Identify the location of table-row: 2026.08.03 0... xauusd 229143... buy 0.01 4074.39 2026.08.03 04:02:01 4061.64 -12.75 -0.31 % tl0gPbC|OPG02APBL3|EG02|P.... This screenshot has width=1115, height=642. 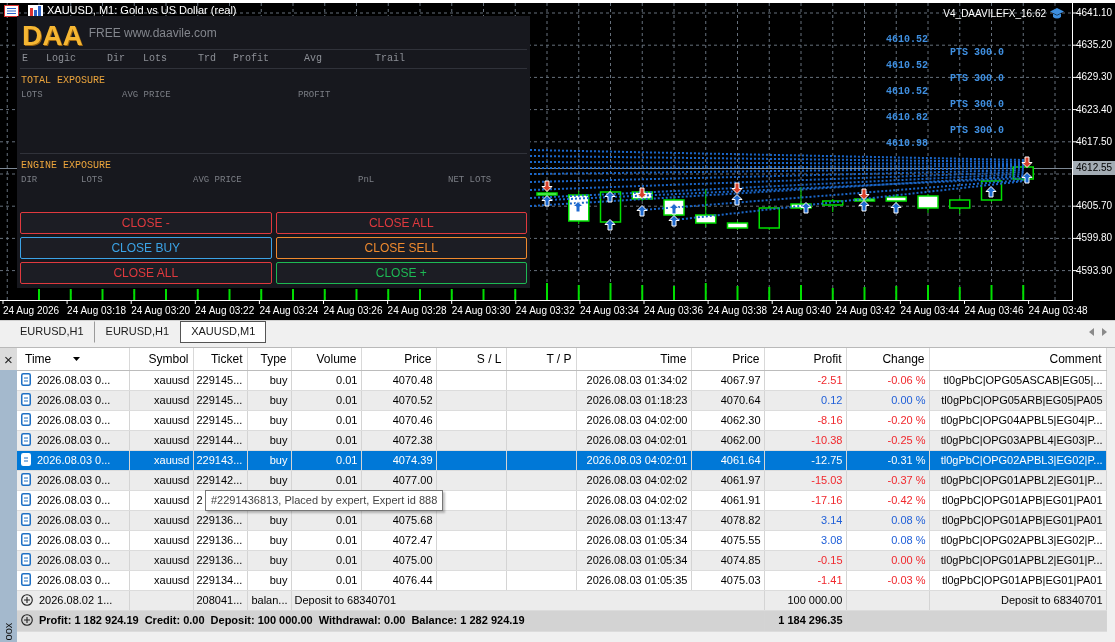
(561, 460).